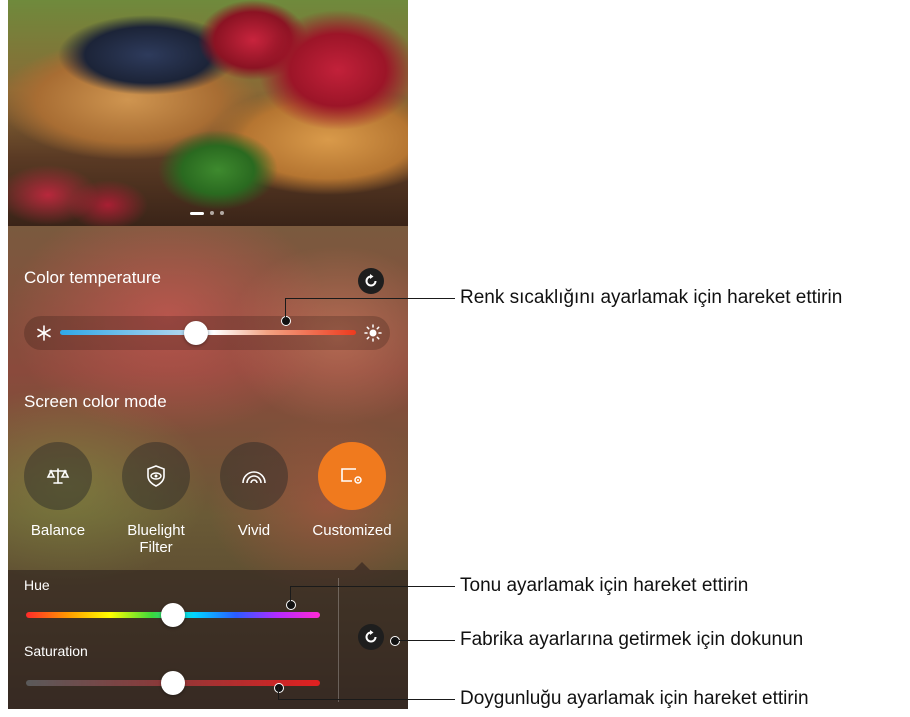 This screenshot has width=910, height=717. What do you see at coordinates (207, 213) in the screenshot?
I see `page-indicator` at bounding box center [207, 213].